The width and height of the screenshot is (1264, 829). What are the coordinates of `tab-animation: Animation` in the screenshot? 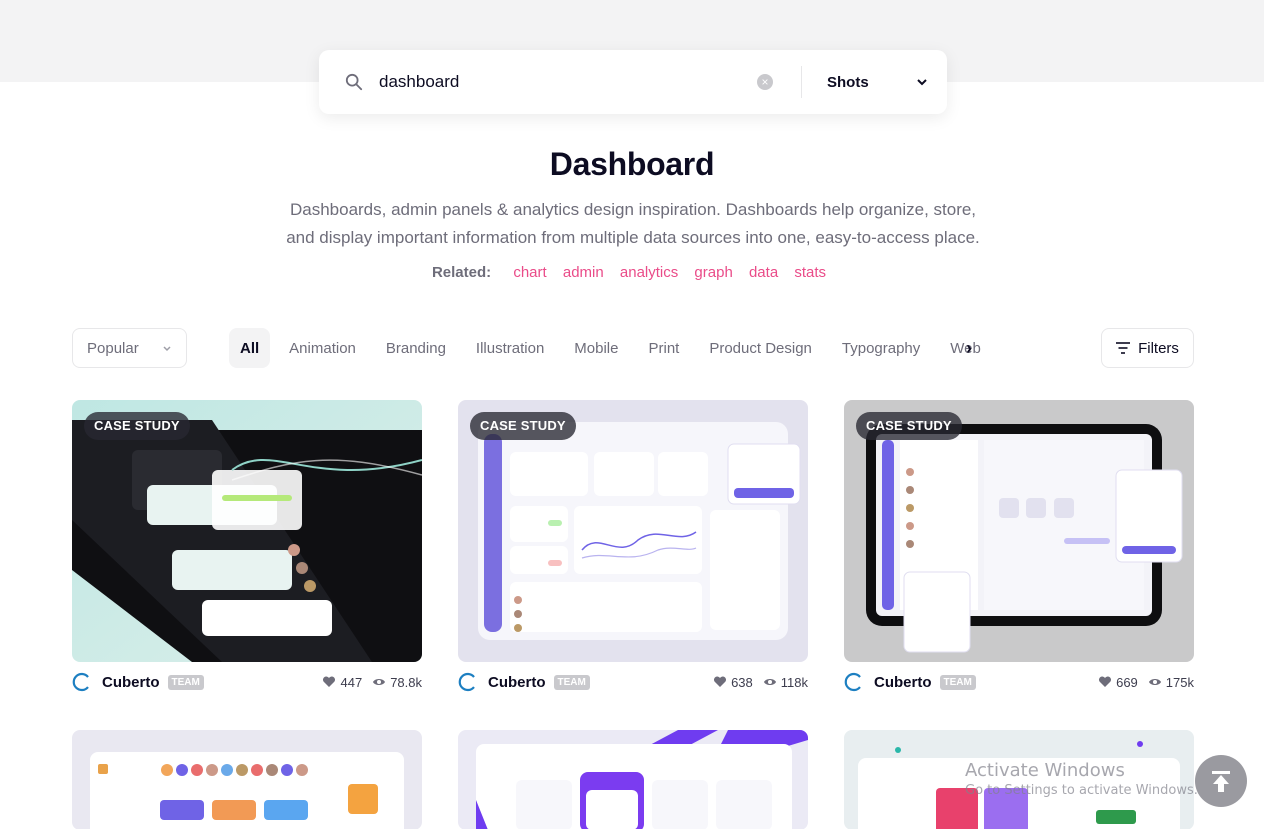 It's located at (322, 348).